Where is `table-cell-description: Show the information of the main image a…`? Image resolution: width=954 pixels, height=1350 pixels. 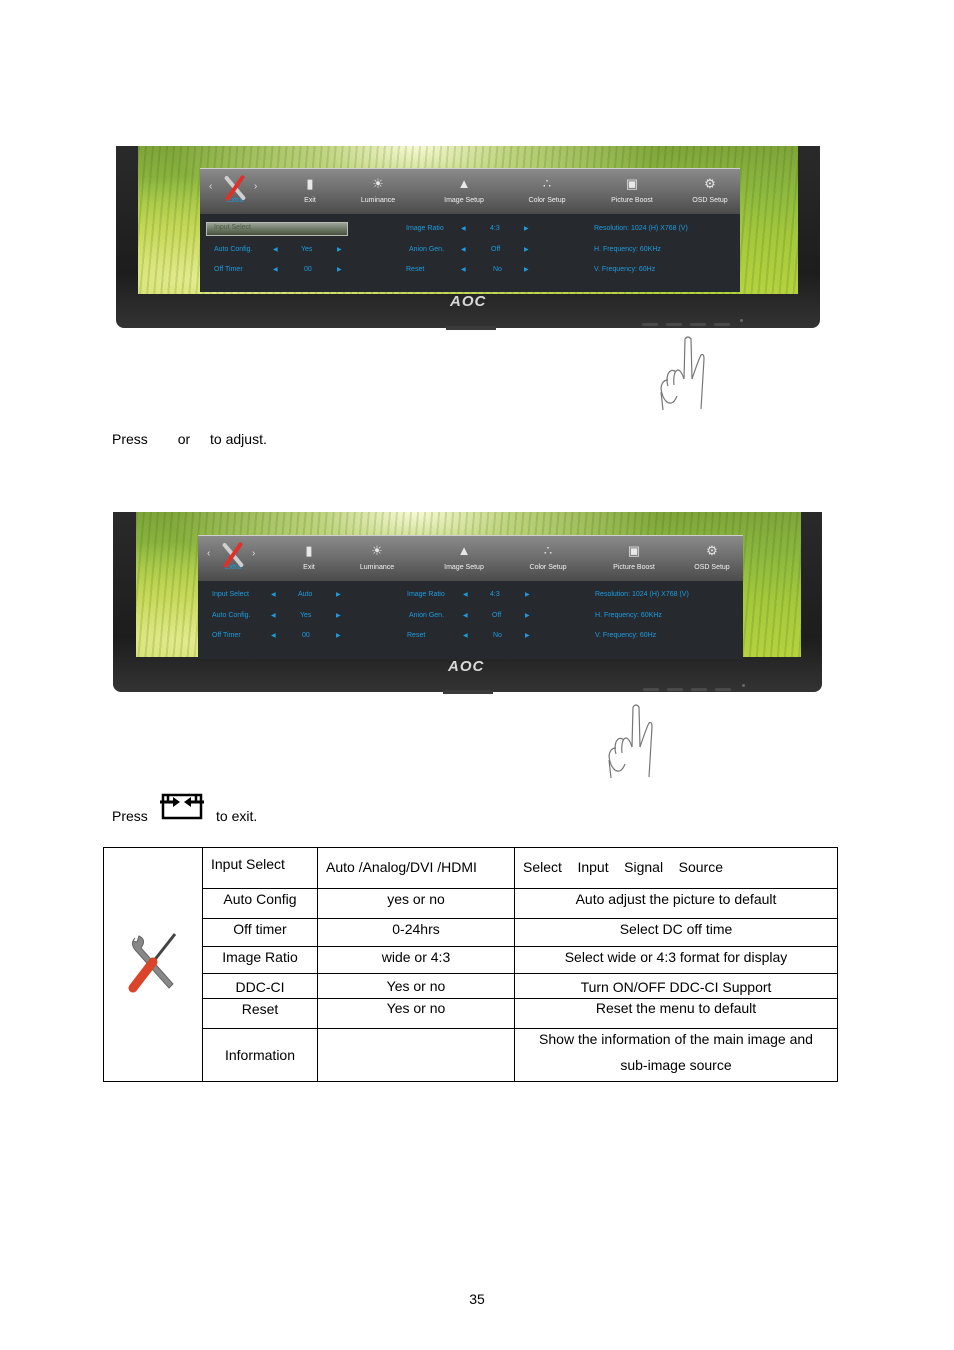
table-cell-description: Show the information of the main image a… is located at coordinates (676, 1055).